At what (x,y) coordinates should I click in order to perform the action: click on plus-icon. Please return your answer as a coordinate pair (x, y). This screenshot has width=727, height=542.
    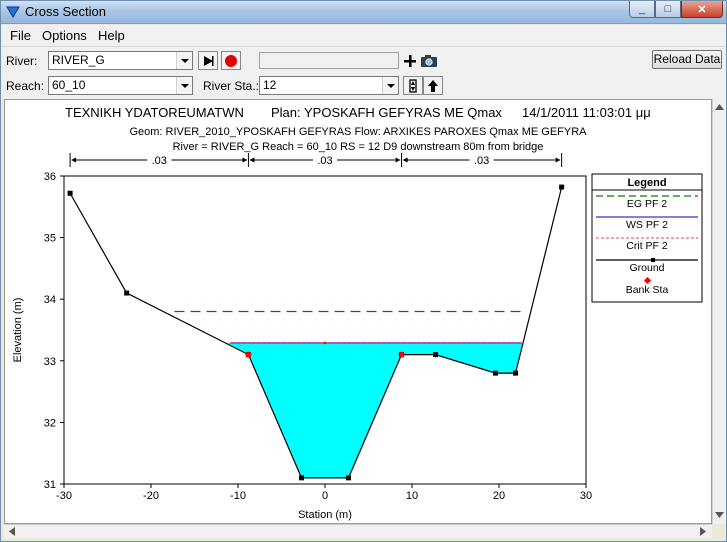
    Looking at the image, I should click on (410, 60).